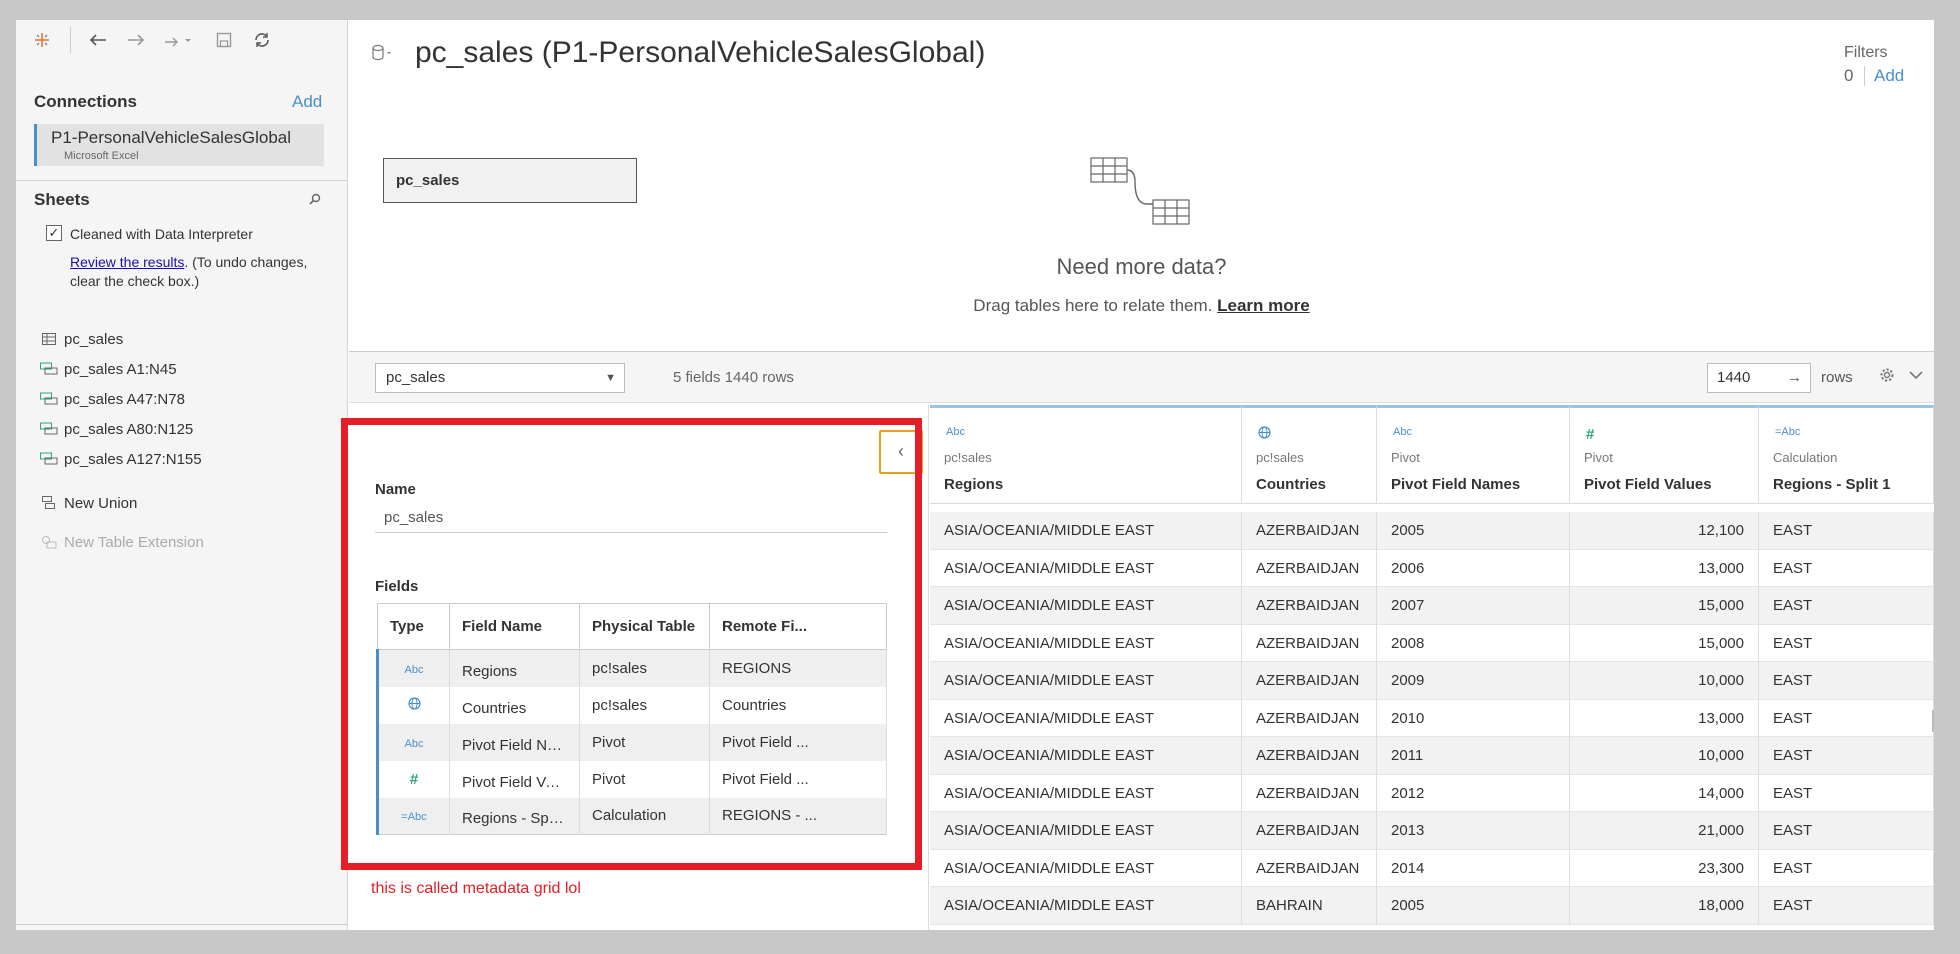  I want to click on calculated-string-icon: =Abc, so click(1787, 432).